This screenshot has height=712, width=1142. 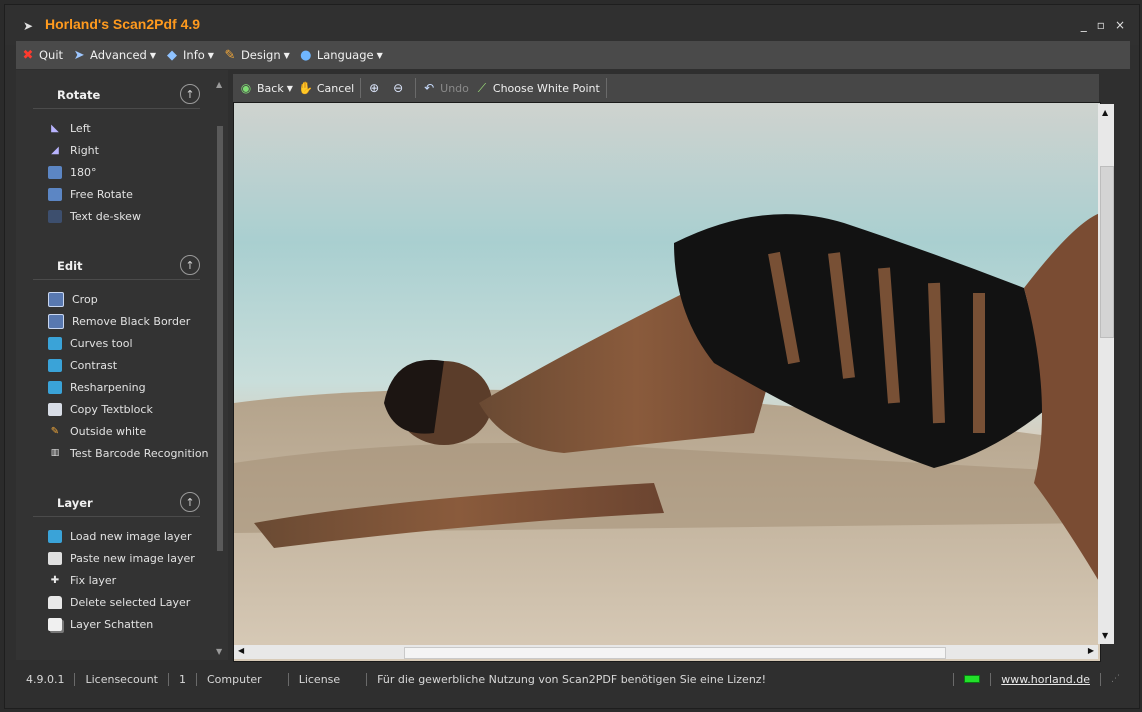 What do you see at coordinates (172, 55) in the screenshot?
I see `info-diamond-icon: ◆` at bounding box center [172, 55].